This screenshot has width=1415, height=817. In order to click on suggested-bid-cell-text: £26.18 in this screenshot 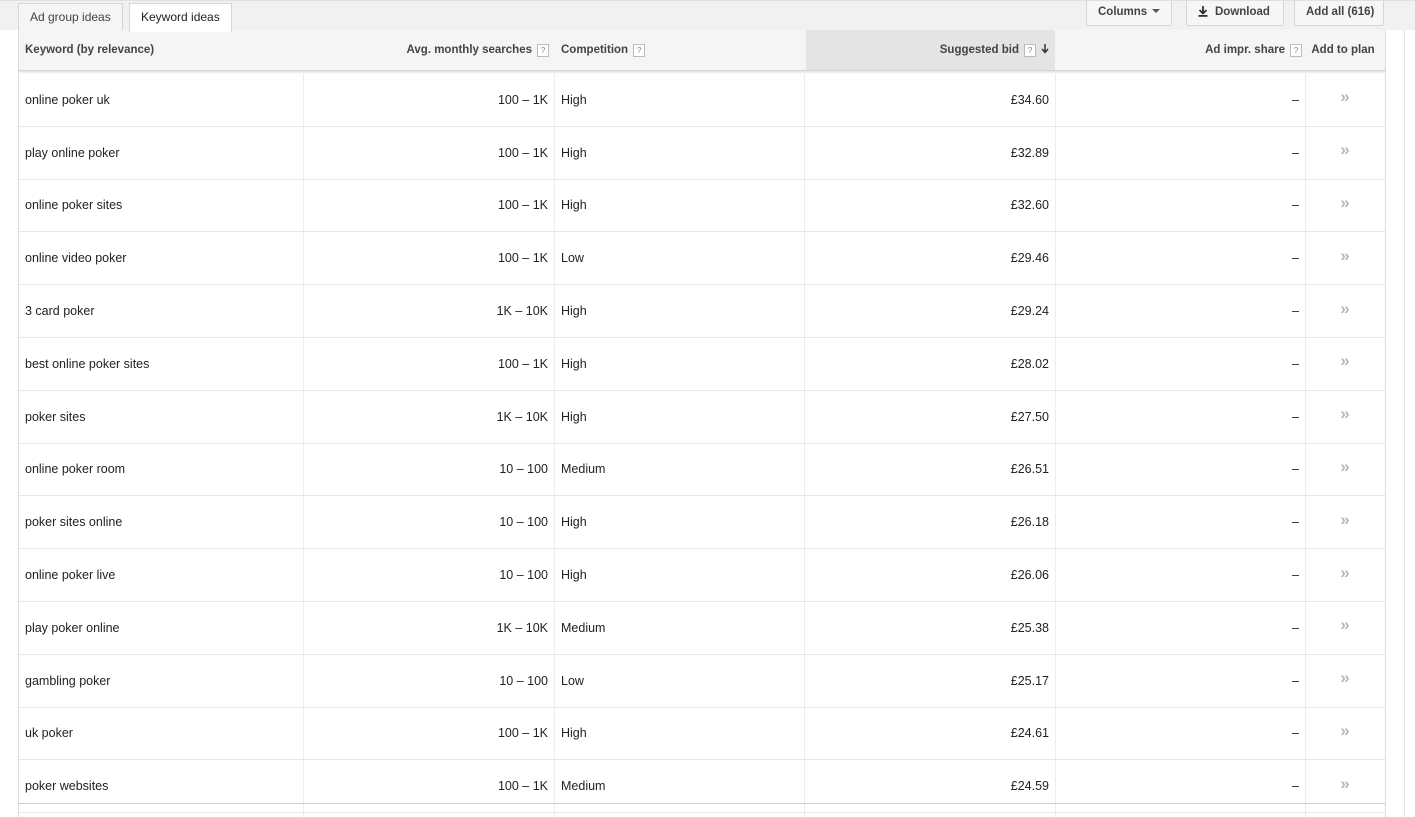, I will do `click(1029, 522)`.